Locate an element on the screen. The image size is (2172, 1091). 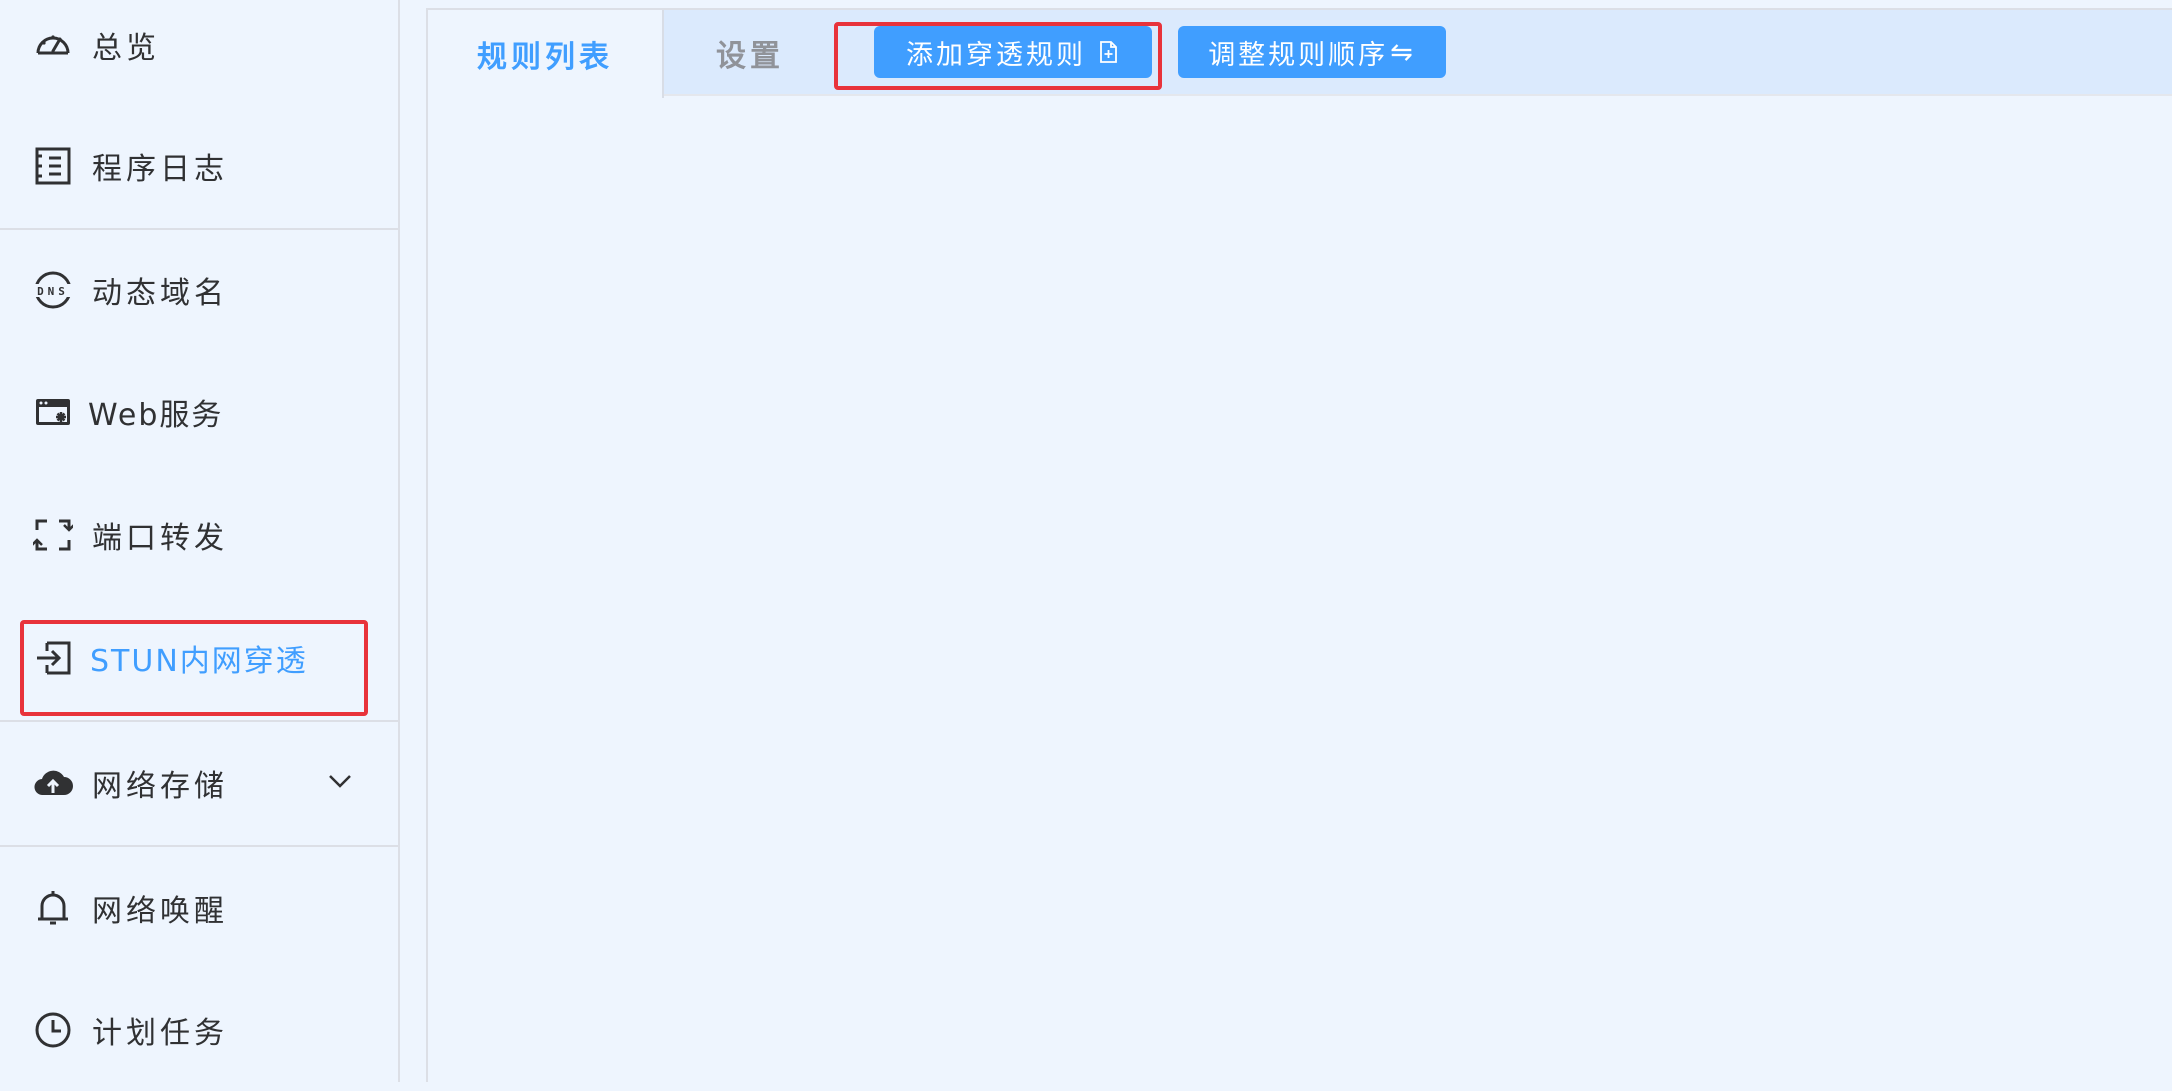
sidebar-item-label: 网络唤醒 is located at coordinates (160, 911).